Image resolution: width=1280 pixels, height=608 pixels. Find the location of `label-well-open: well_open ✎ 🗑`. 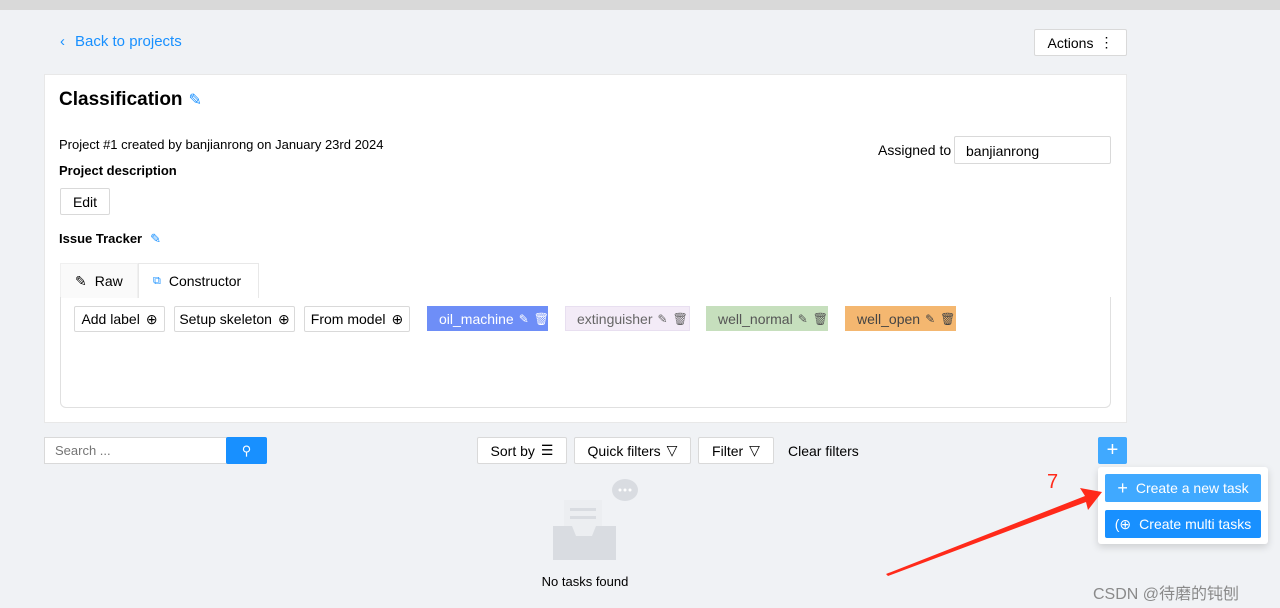

label-well-open: well_open ✎ 🗑 is located at coordinates (900, 318).